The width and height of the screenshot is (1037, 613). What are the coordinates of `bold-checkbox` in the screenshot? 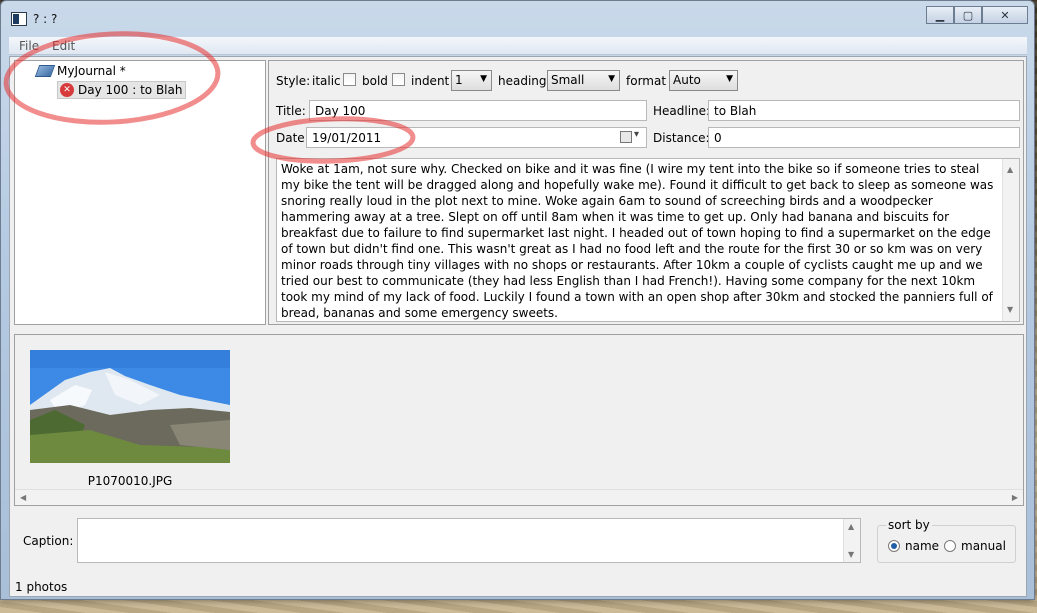 It's located at (398, 79).